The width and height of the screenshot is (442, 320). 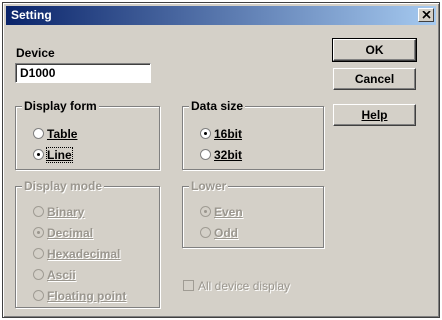 What do you see at coordinates (374, 50) in the screenshot?
I see `ok-button: OK` at bounding box center [374, 50].